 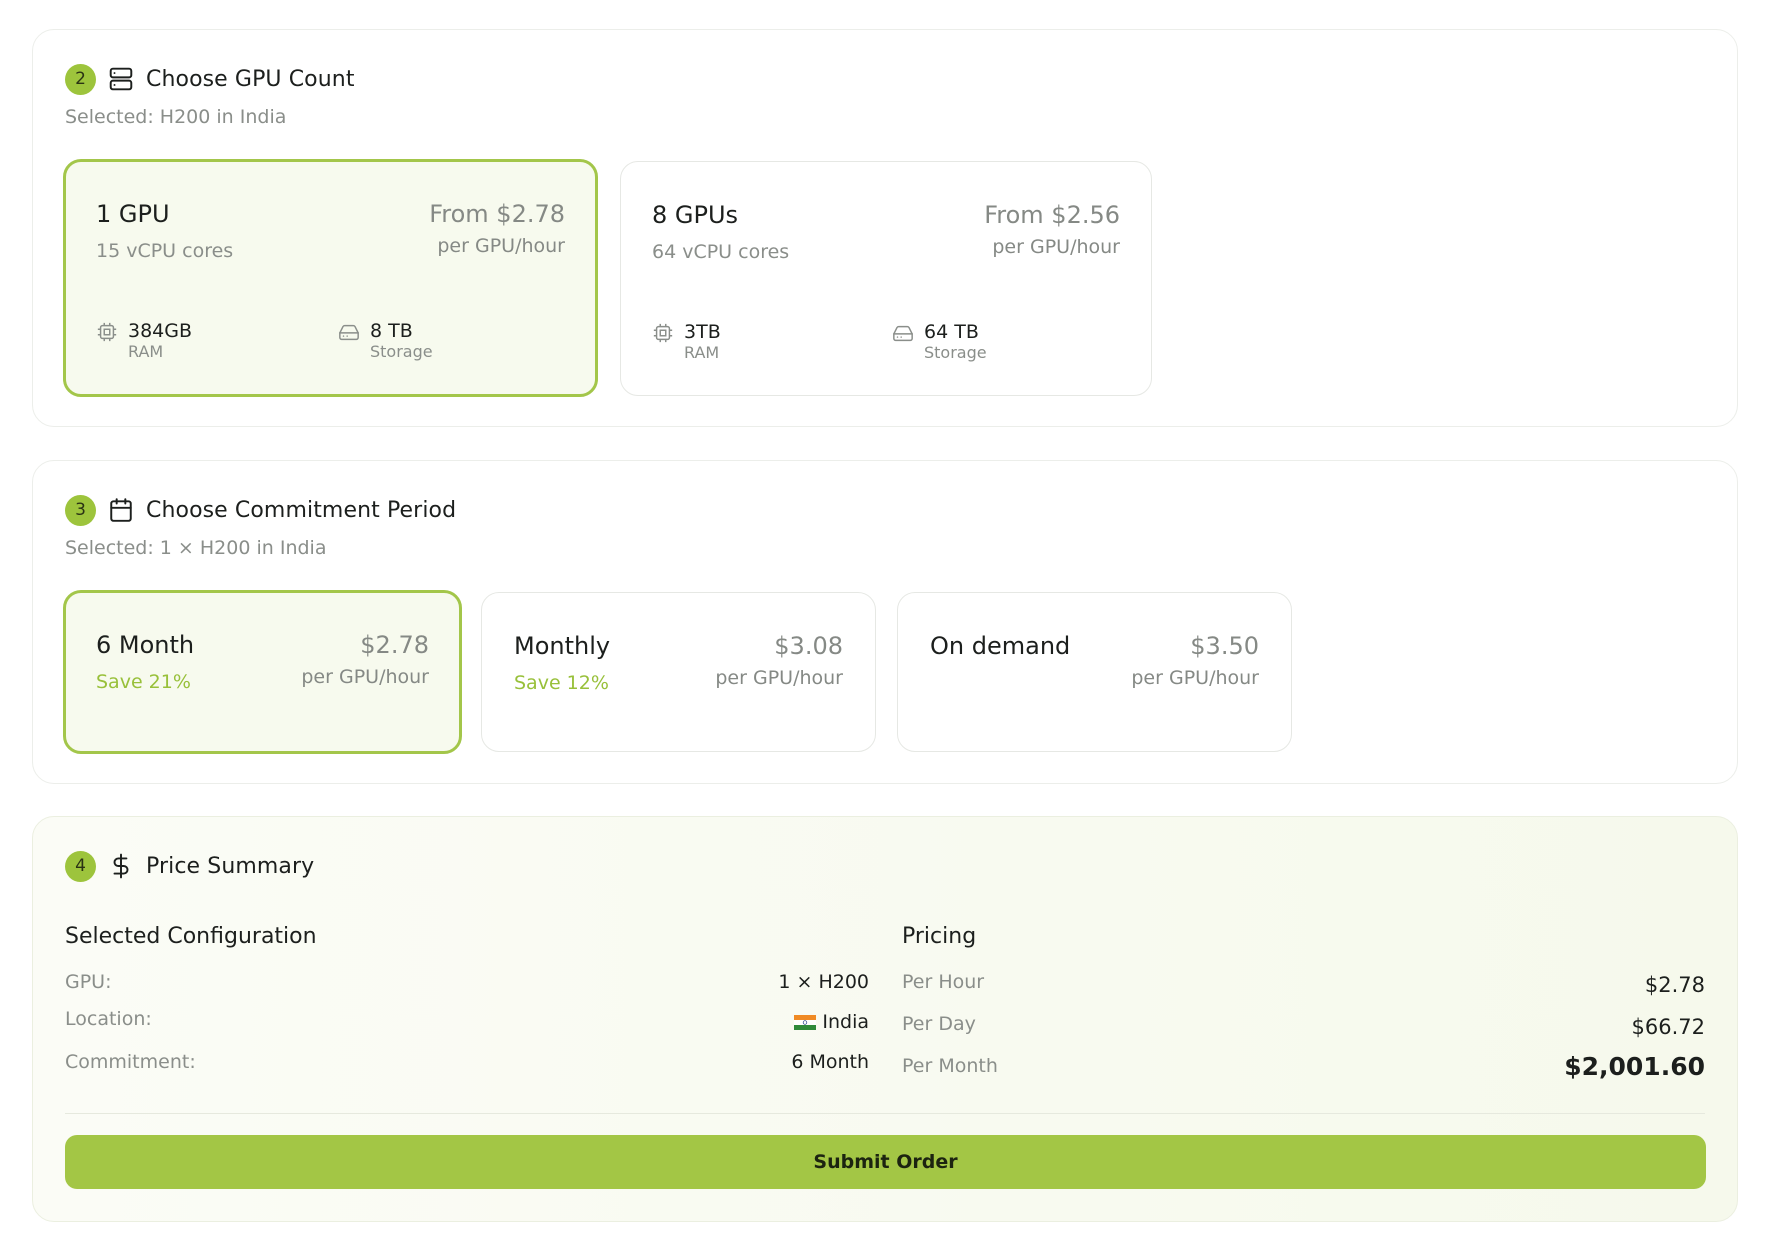 I want to click on commitment-option-monthly: Monthly Save 12% $3.08 per GPU/hour, so click(x=678, y=672).